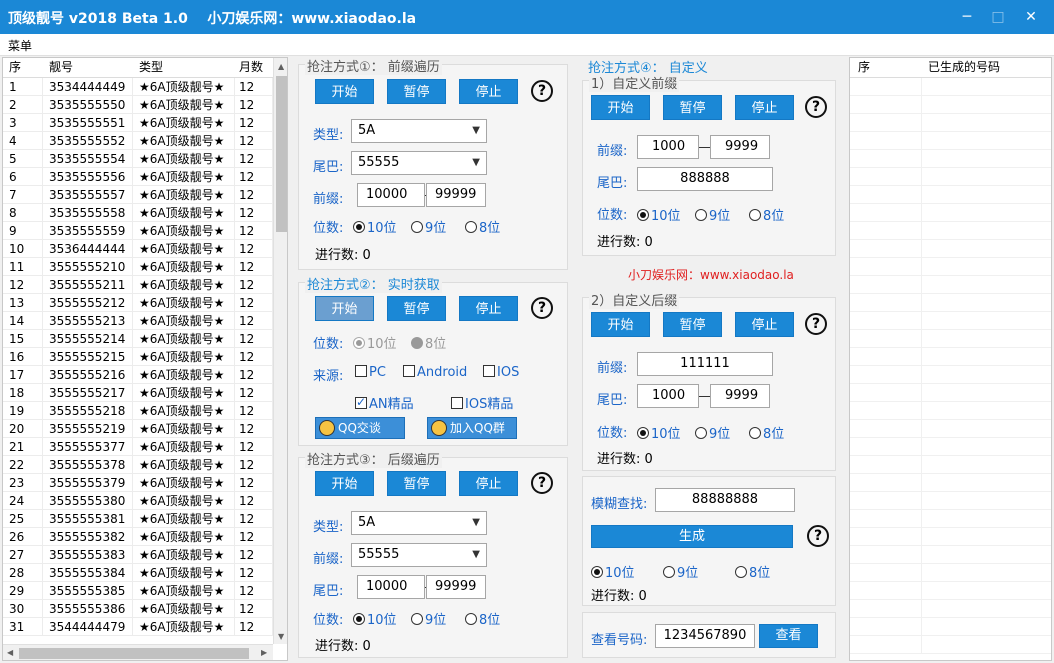 This screenshot has height=663, width=1054. What do you see at coordinates (344, 91) in the screenshot?
I see `method1-start-button: 开始` at bounding box center [344, 91].